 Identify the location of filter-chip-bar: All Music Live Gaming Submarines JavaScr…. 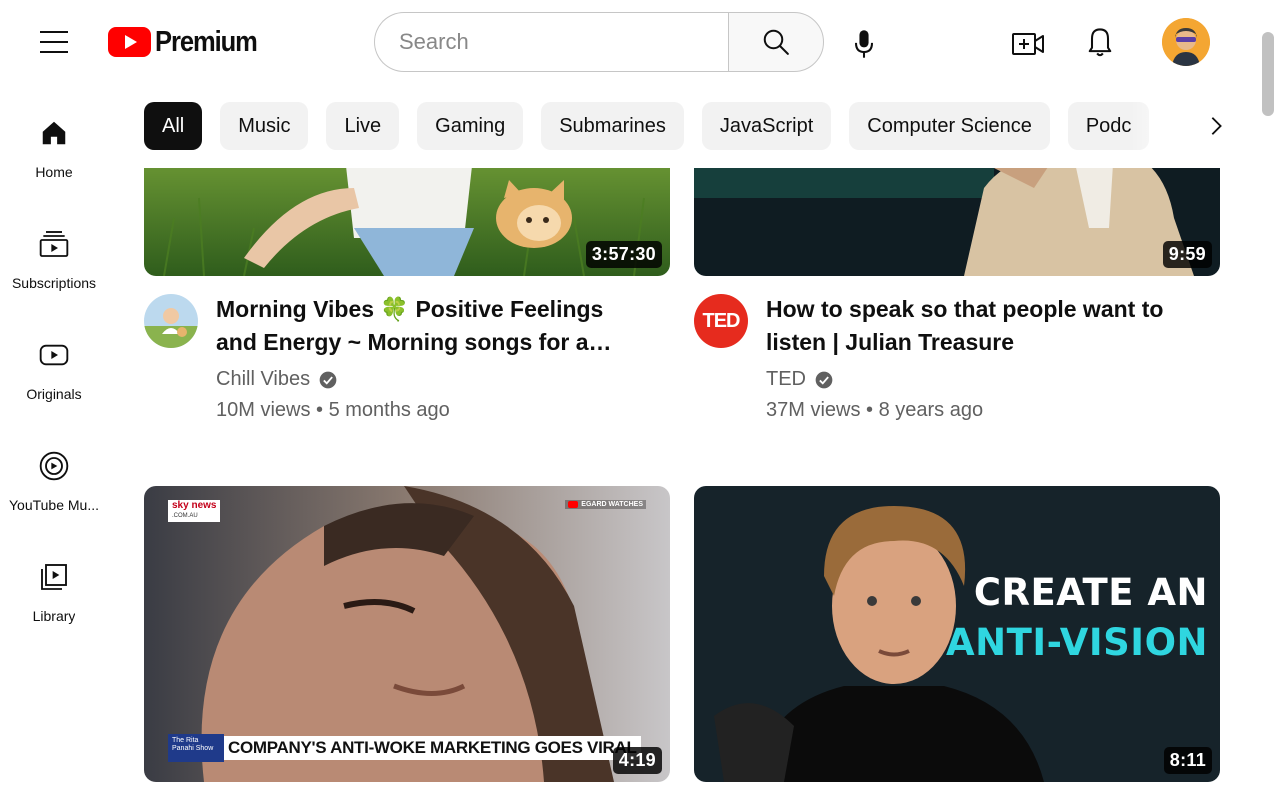
(687, 126).